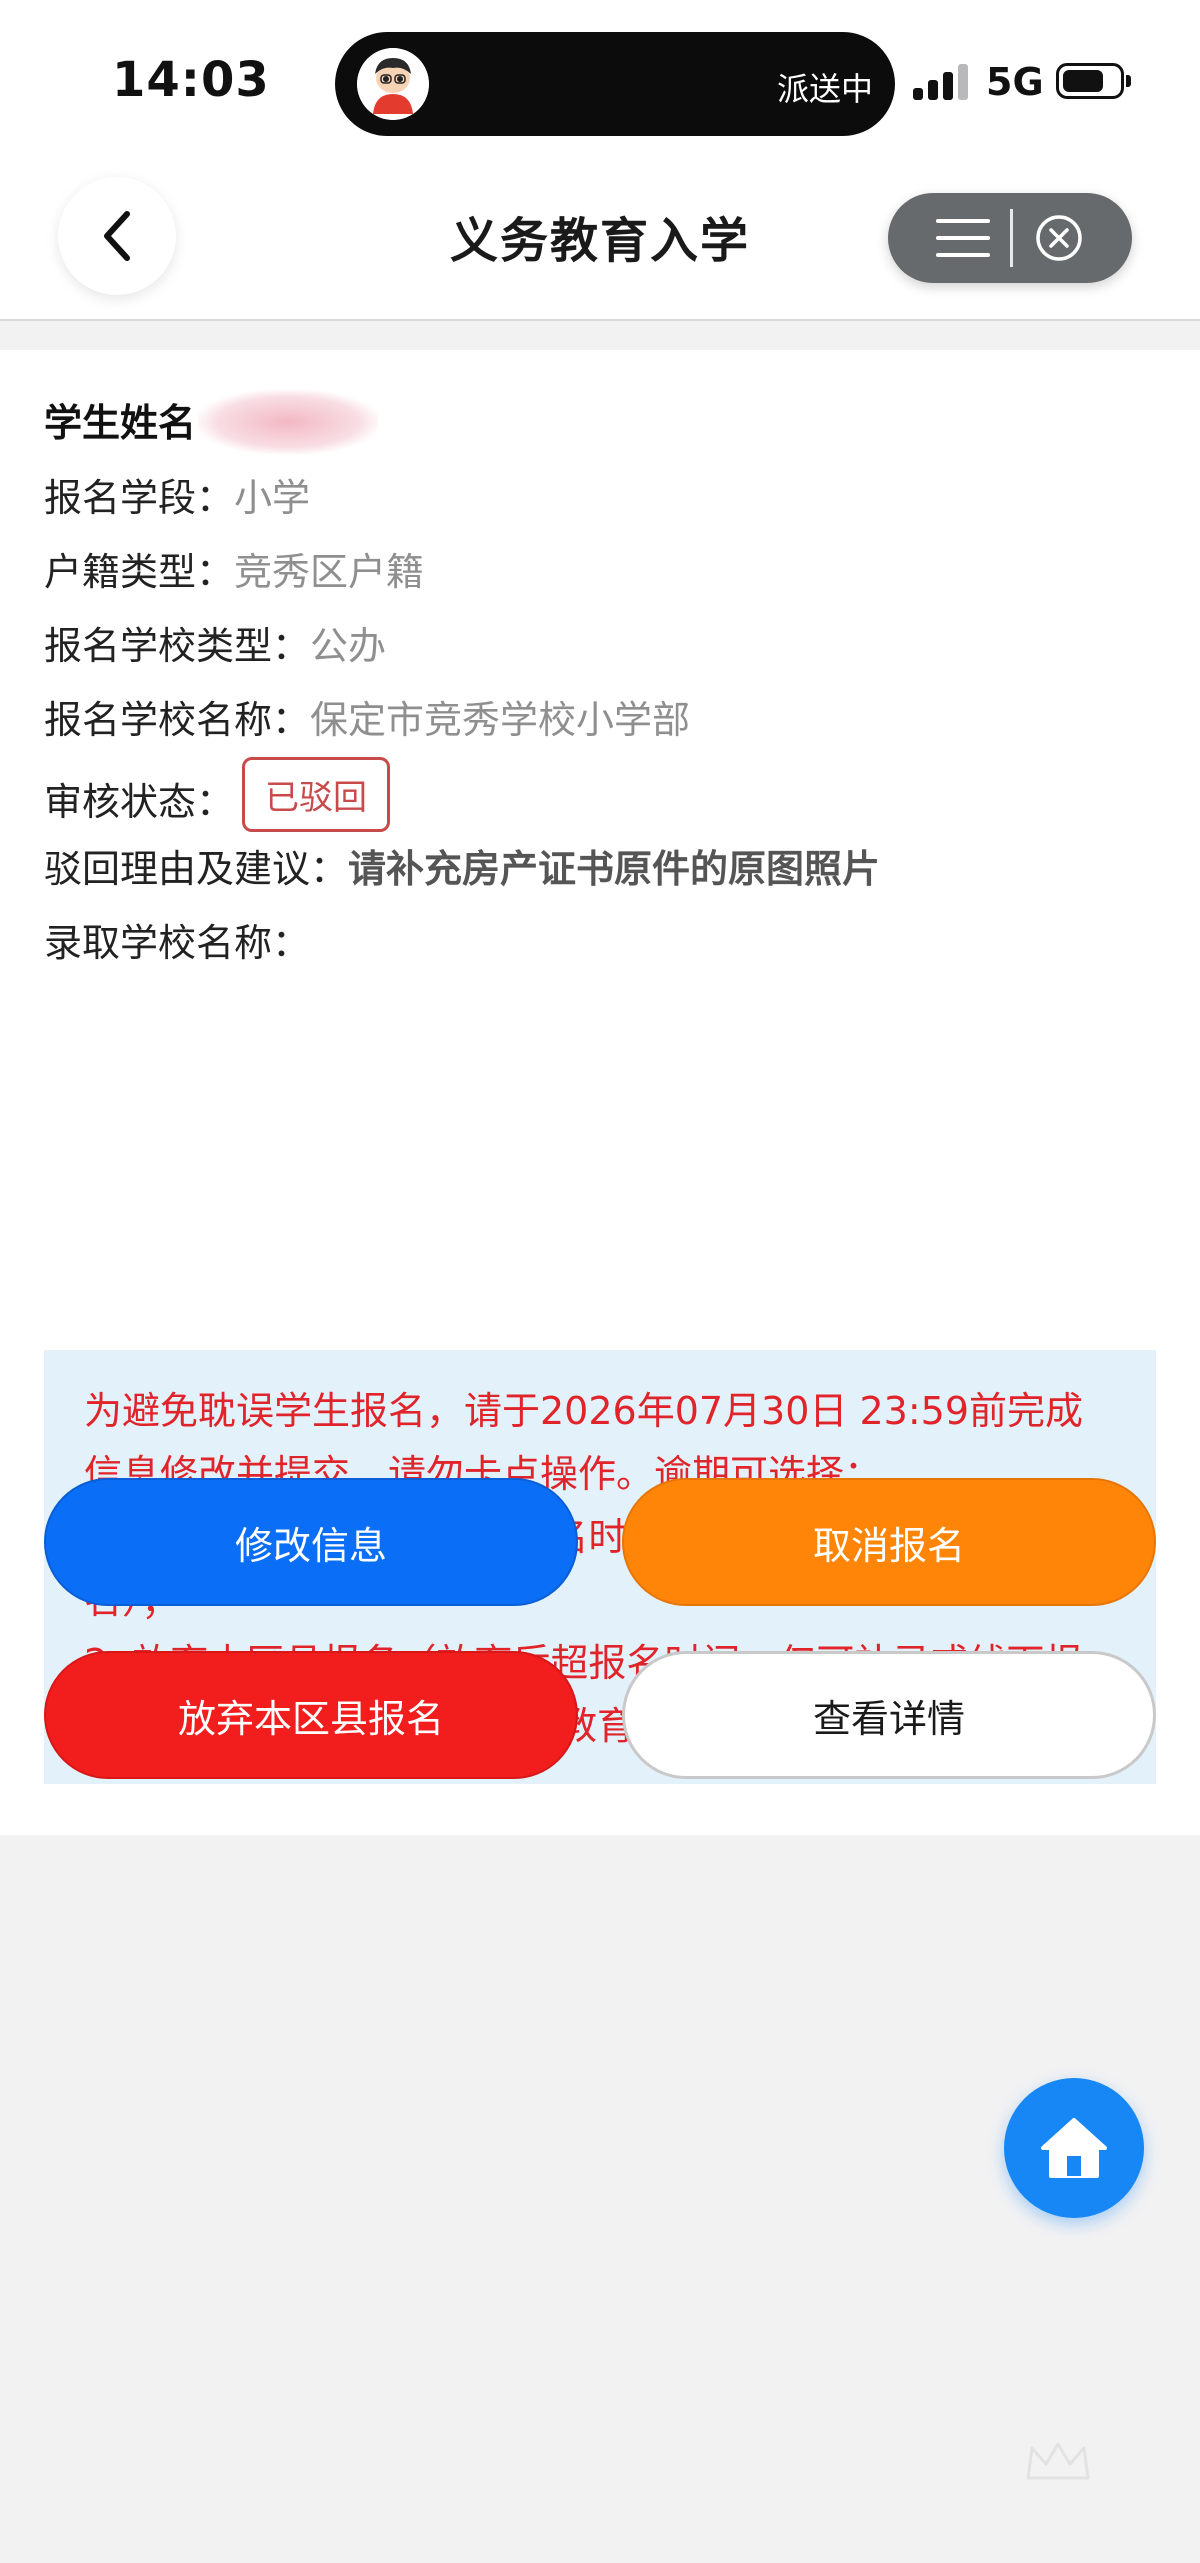 Image resolution: width=1200 pixels, height=2563 pixels. I want to click on reject-reason-row: 驳回理由及建议：请补充房产证书原件的原图照片, so click(462, 865).